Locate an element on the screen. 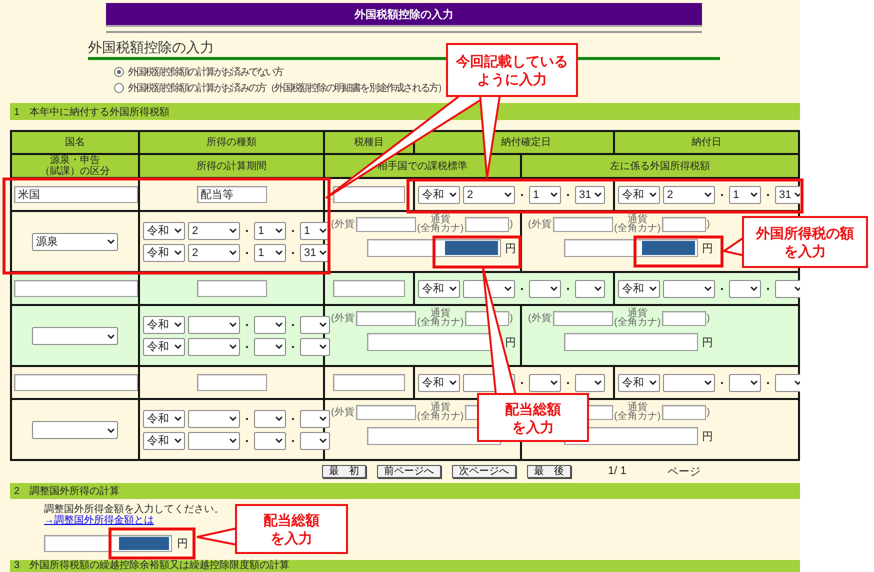  page-button: 次ページへ is located at coordinates (484, 471).